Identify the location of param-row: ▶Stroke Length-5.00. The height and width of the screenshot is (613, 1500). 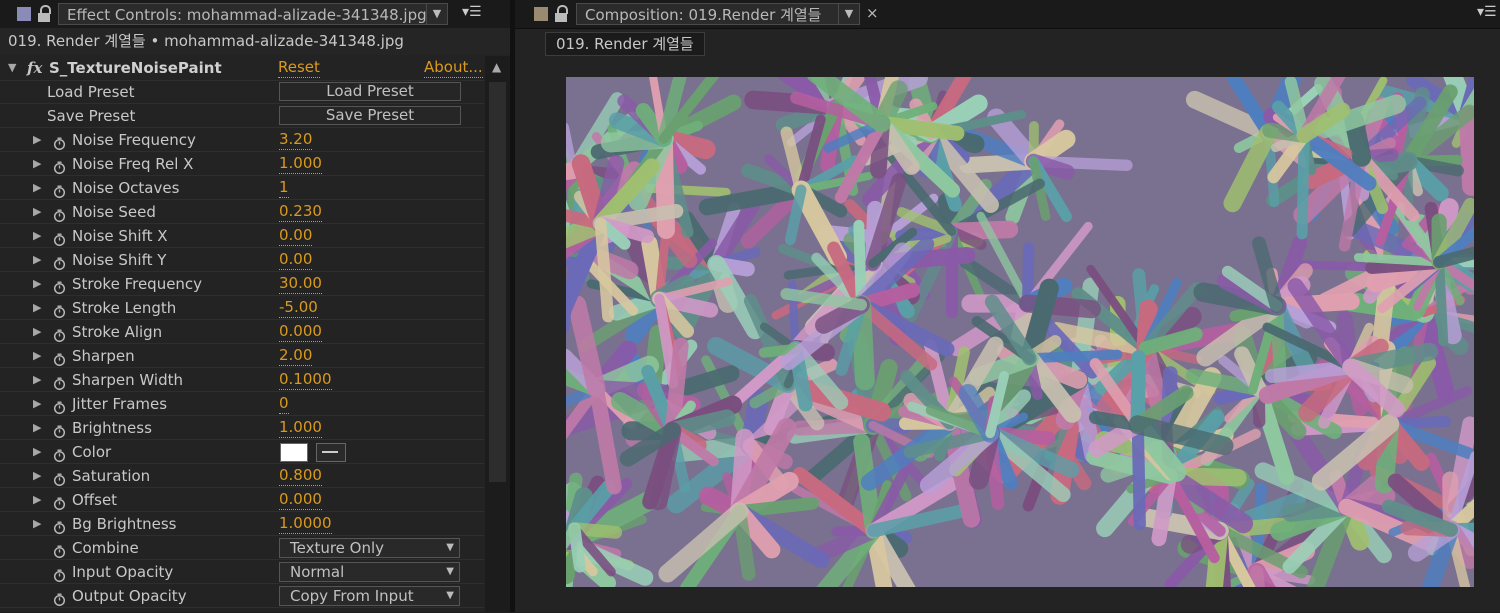
(242, 308).